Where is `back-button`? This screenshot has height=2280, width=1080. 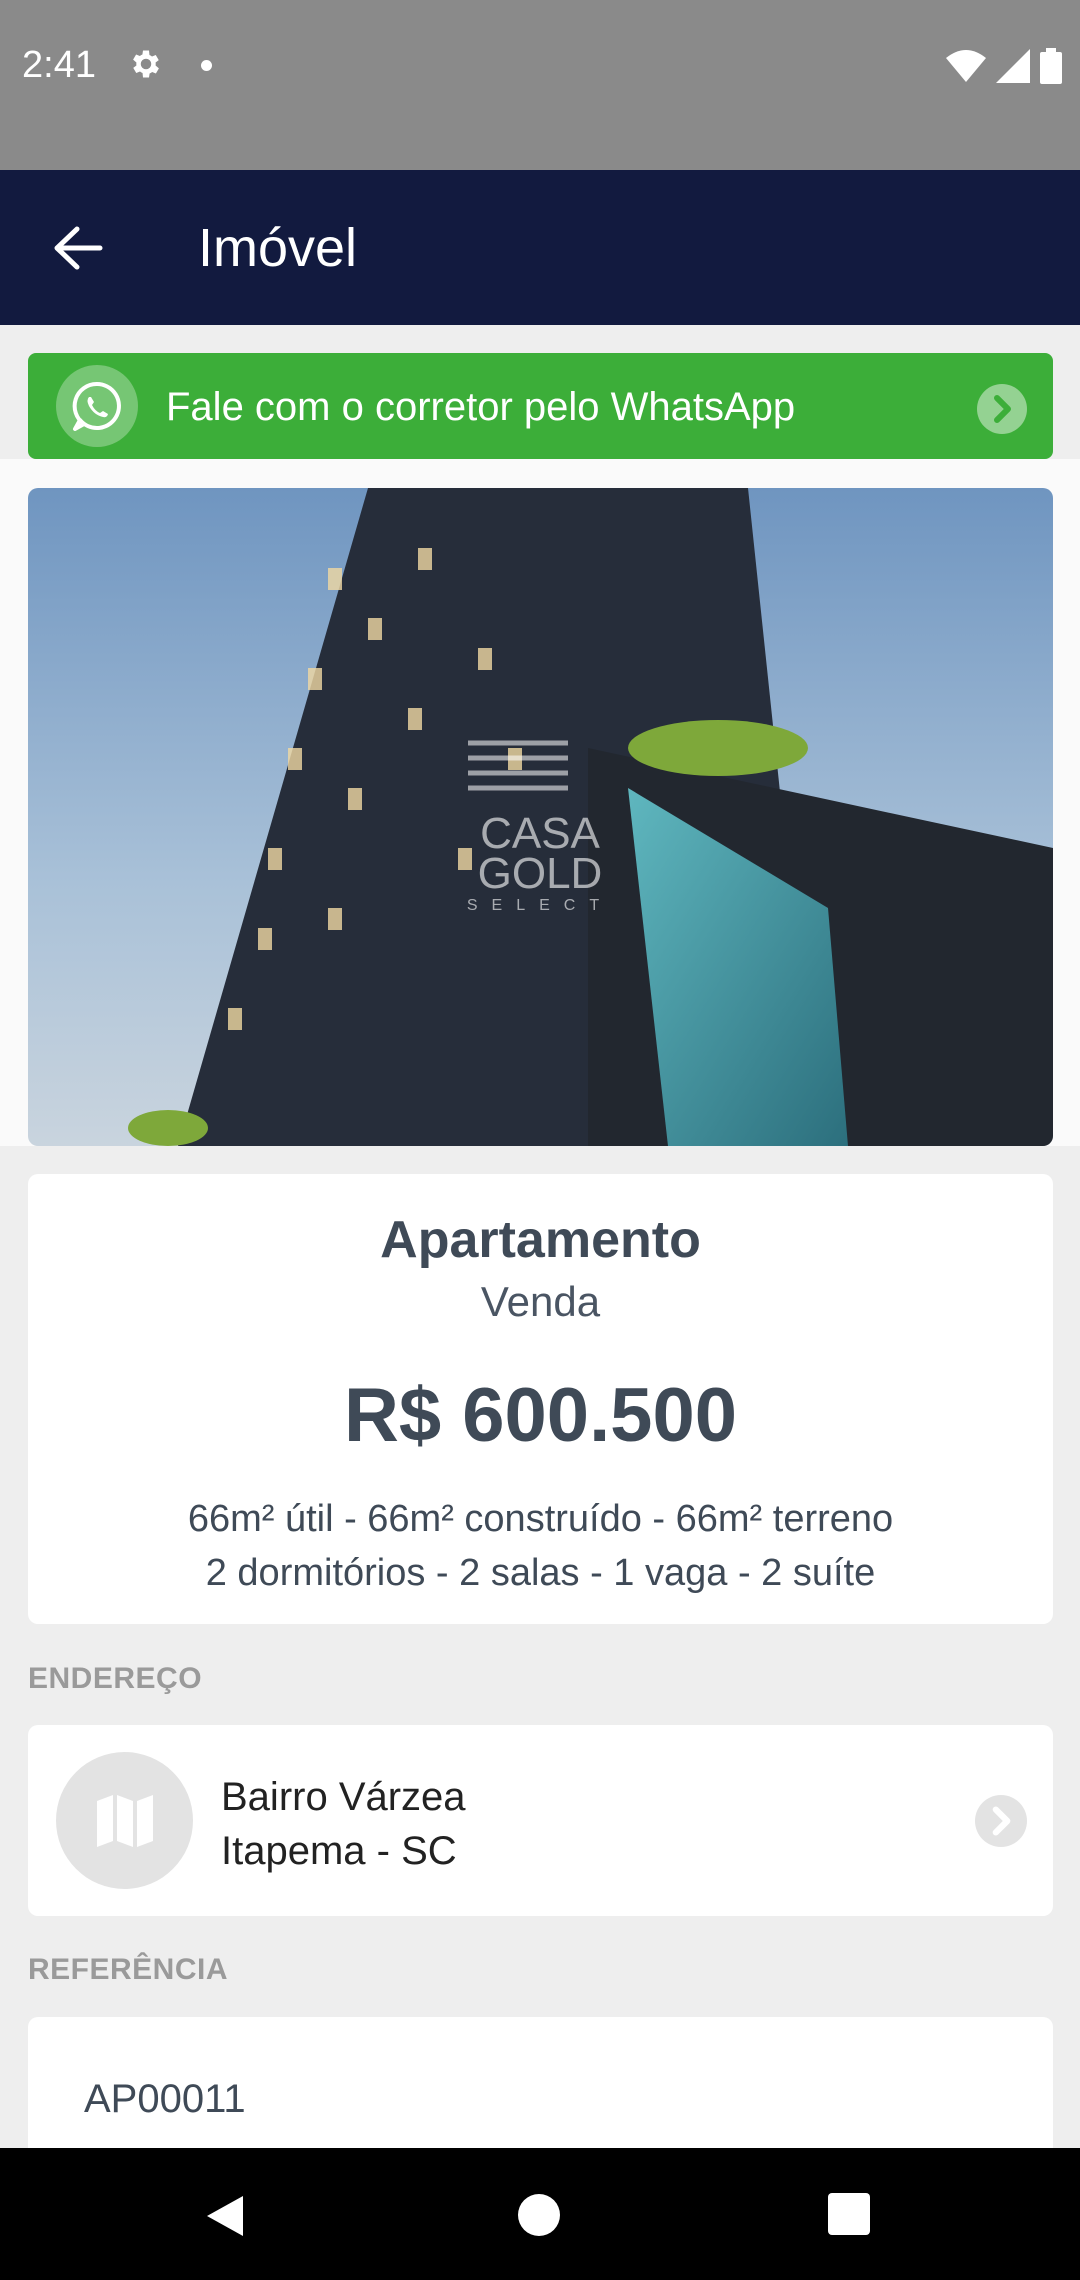 back-button is located at coordinates (78, 248).